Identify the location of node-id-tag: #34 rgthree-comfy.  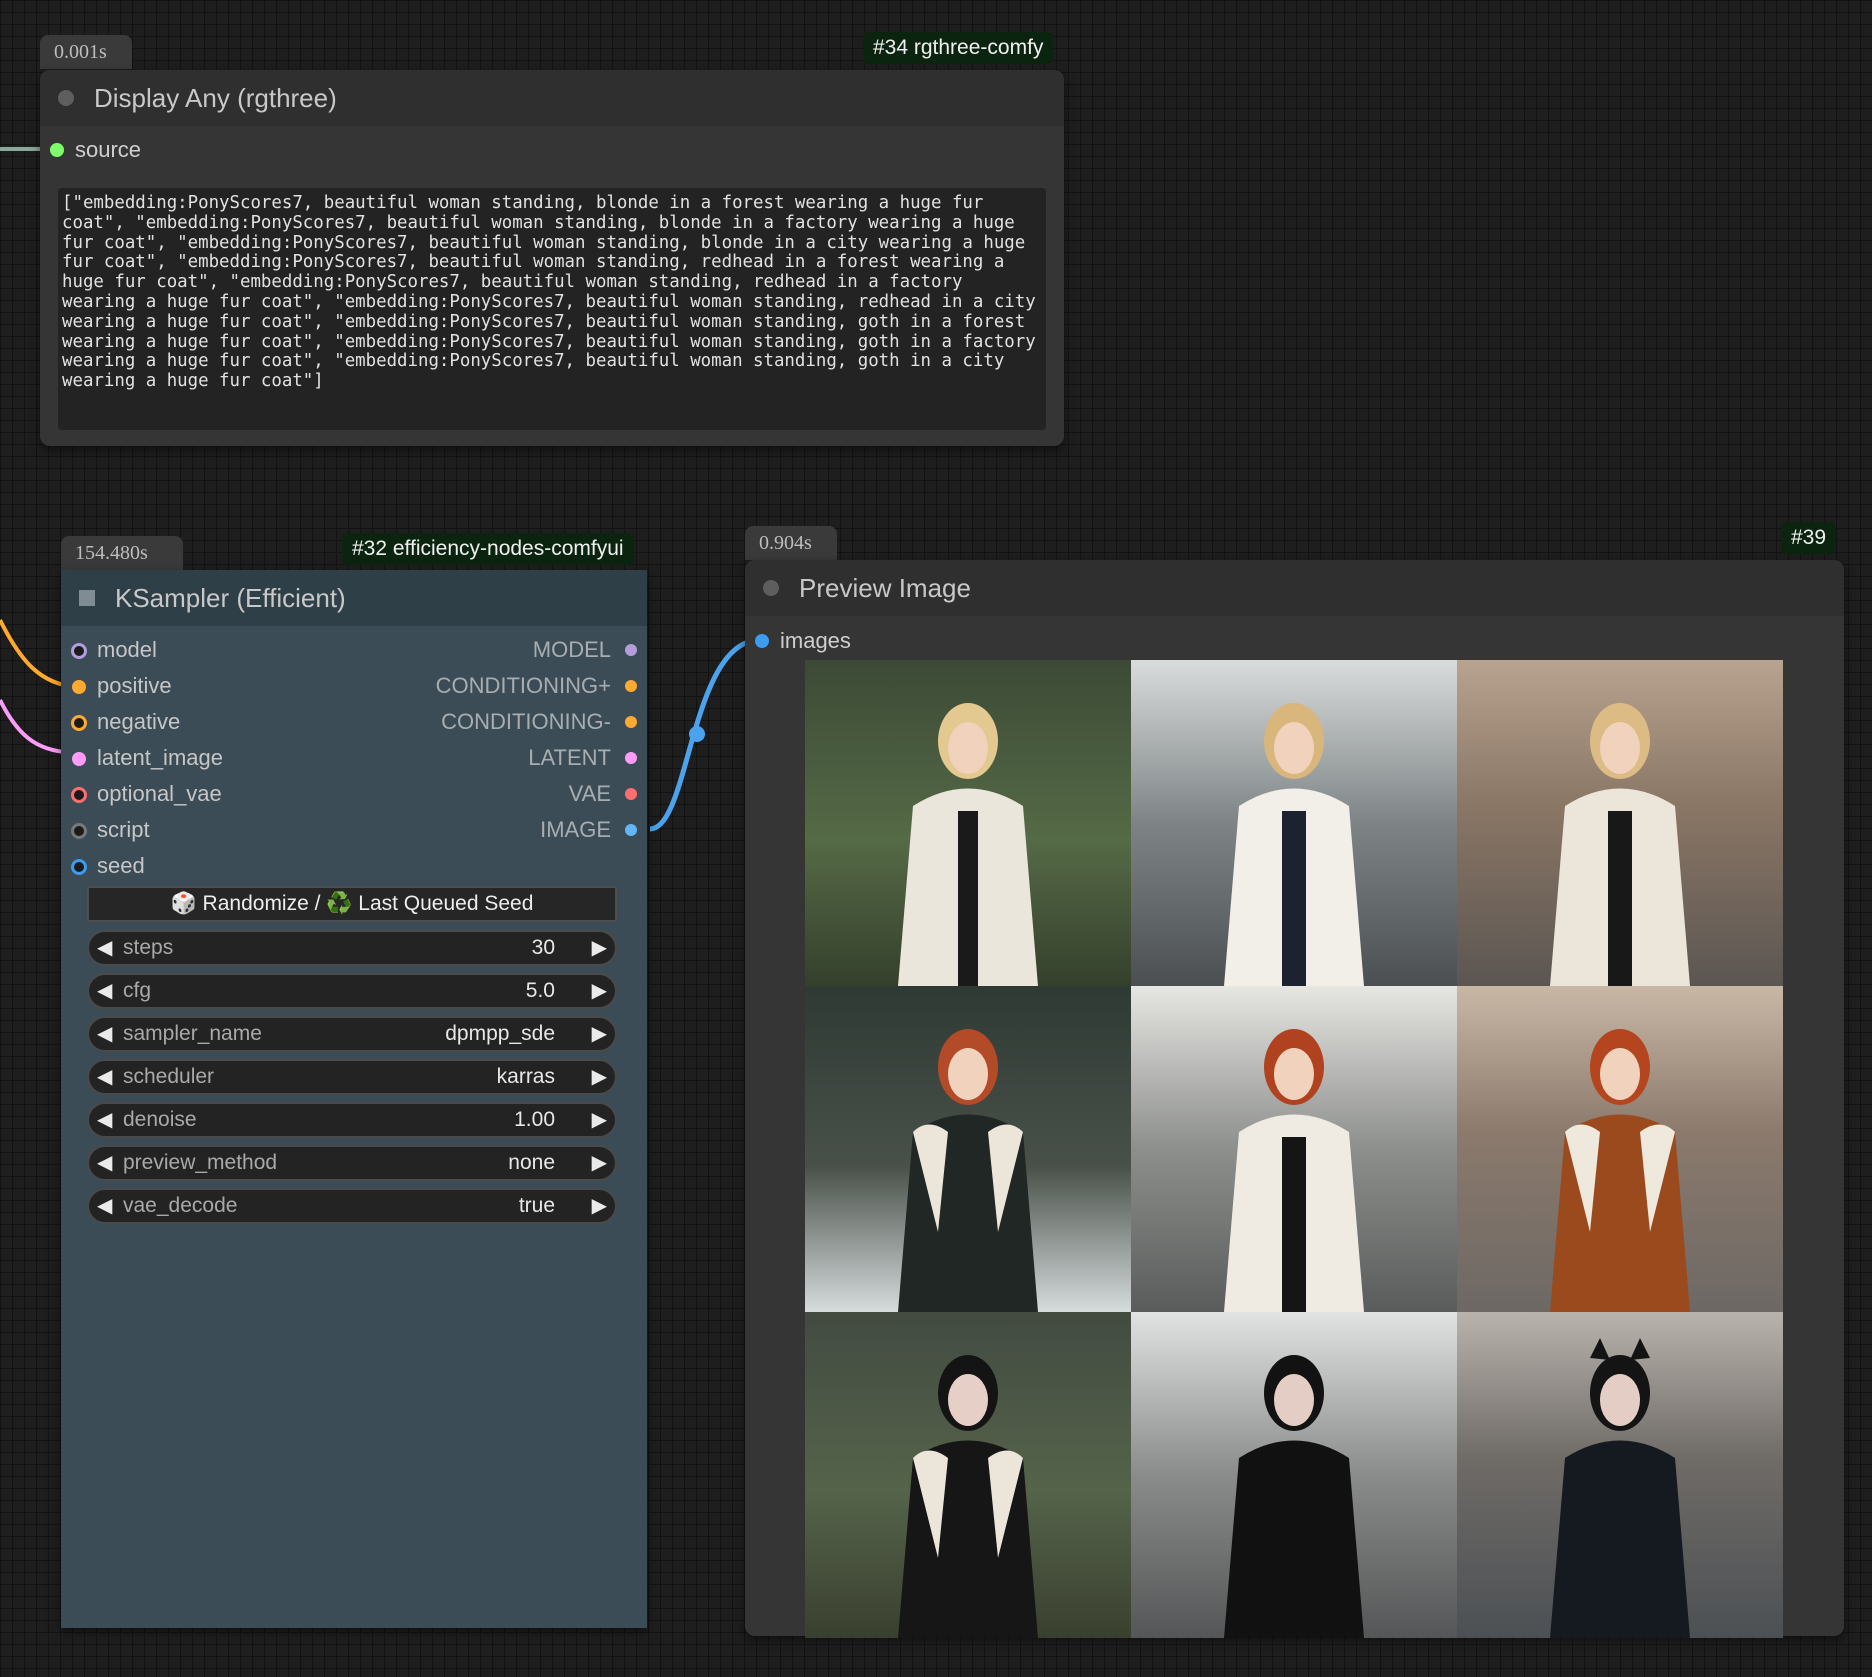
(958, 48).